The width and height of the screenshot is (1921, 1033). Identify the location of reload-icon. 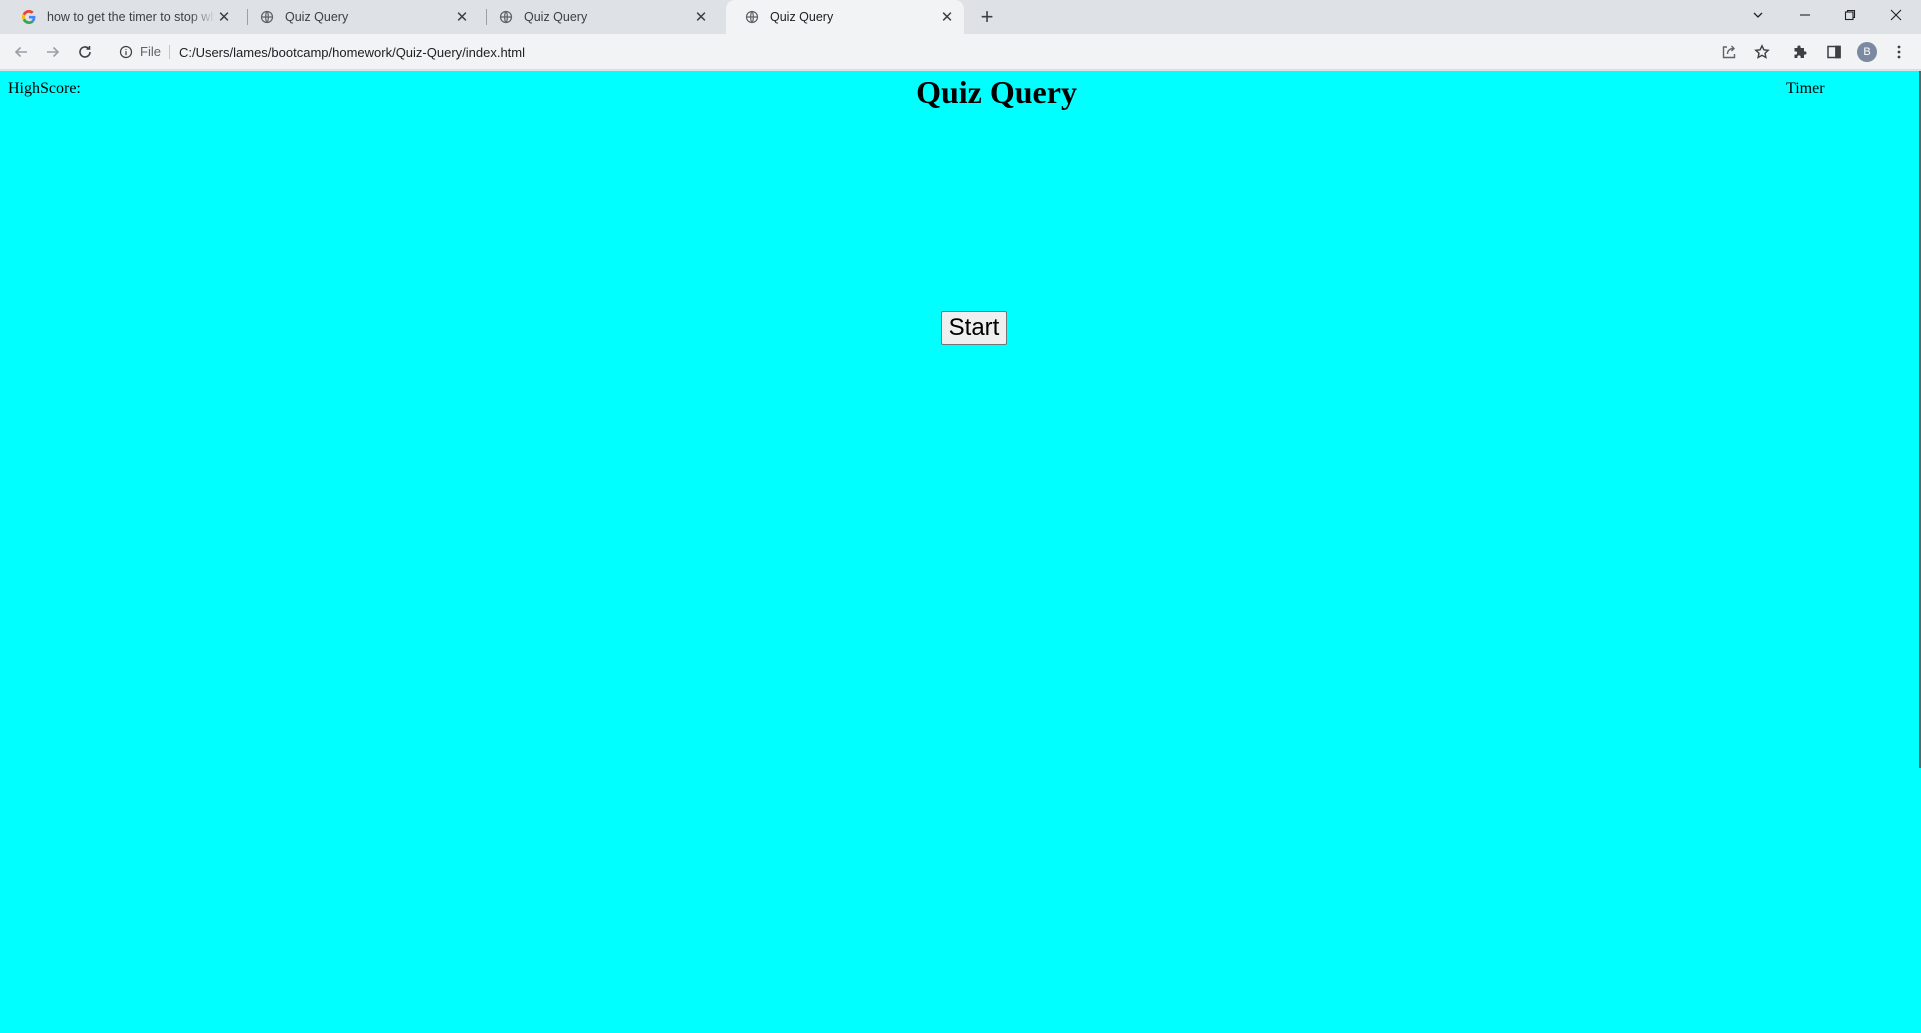
(85, 52).